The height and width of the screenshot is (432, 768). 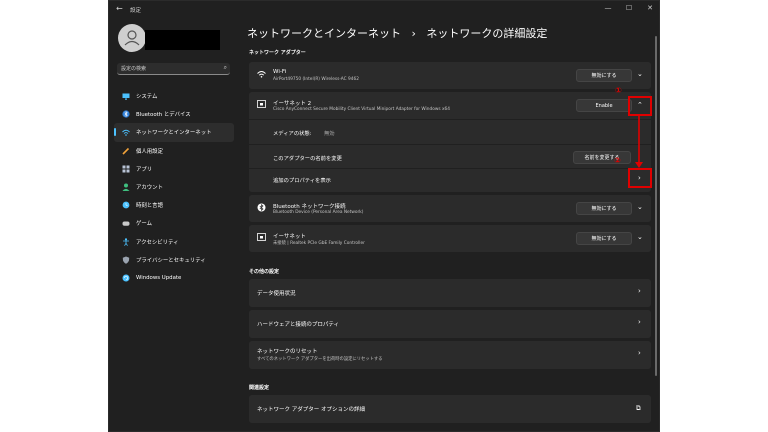 I want to click on active-indicator, so click(x=115, y=132).